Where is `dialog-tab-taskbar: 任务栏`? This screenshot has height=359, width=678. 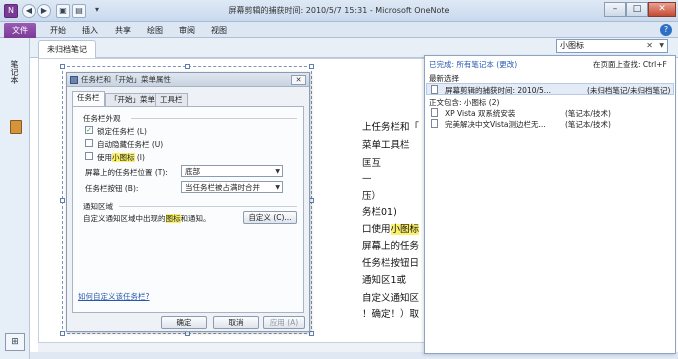 dialog-tab-taskbar: 任务栏 is located at coordinates (88, 98).